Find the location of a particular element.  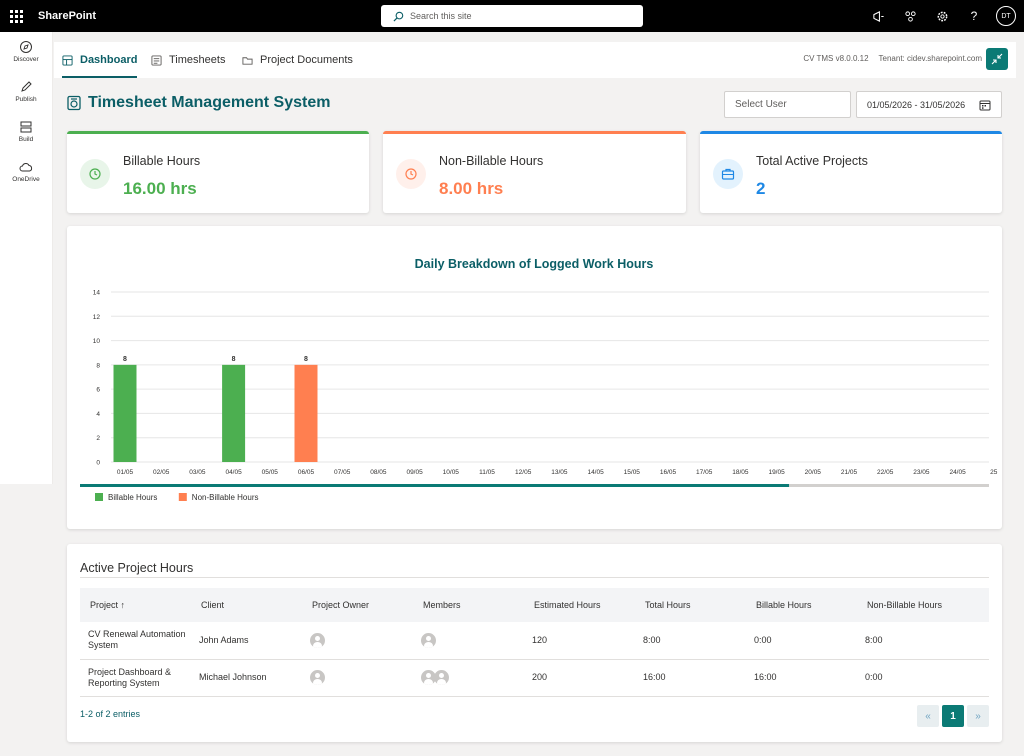

cloud-icon is located at coordinates (26, 167).